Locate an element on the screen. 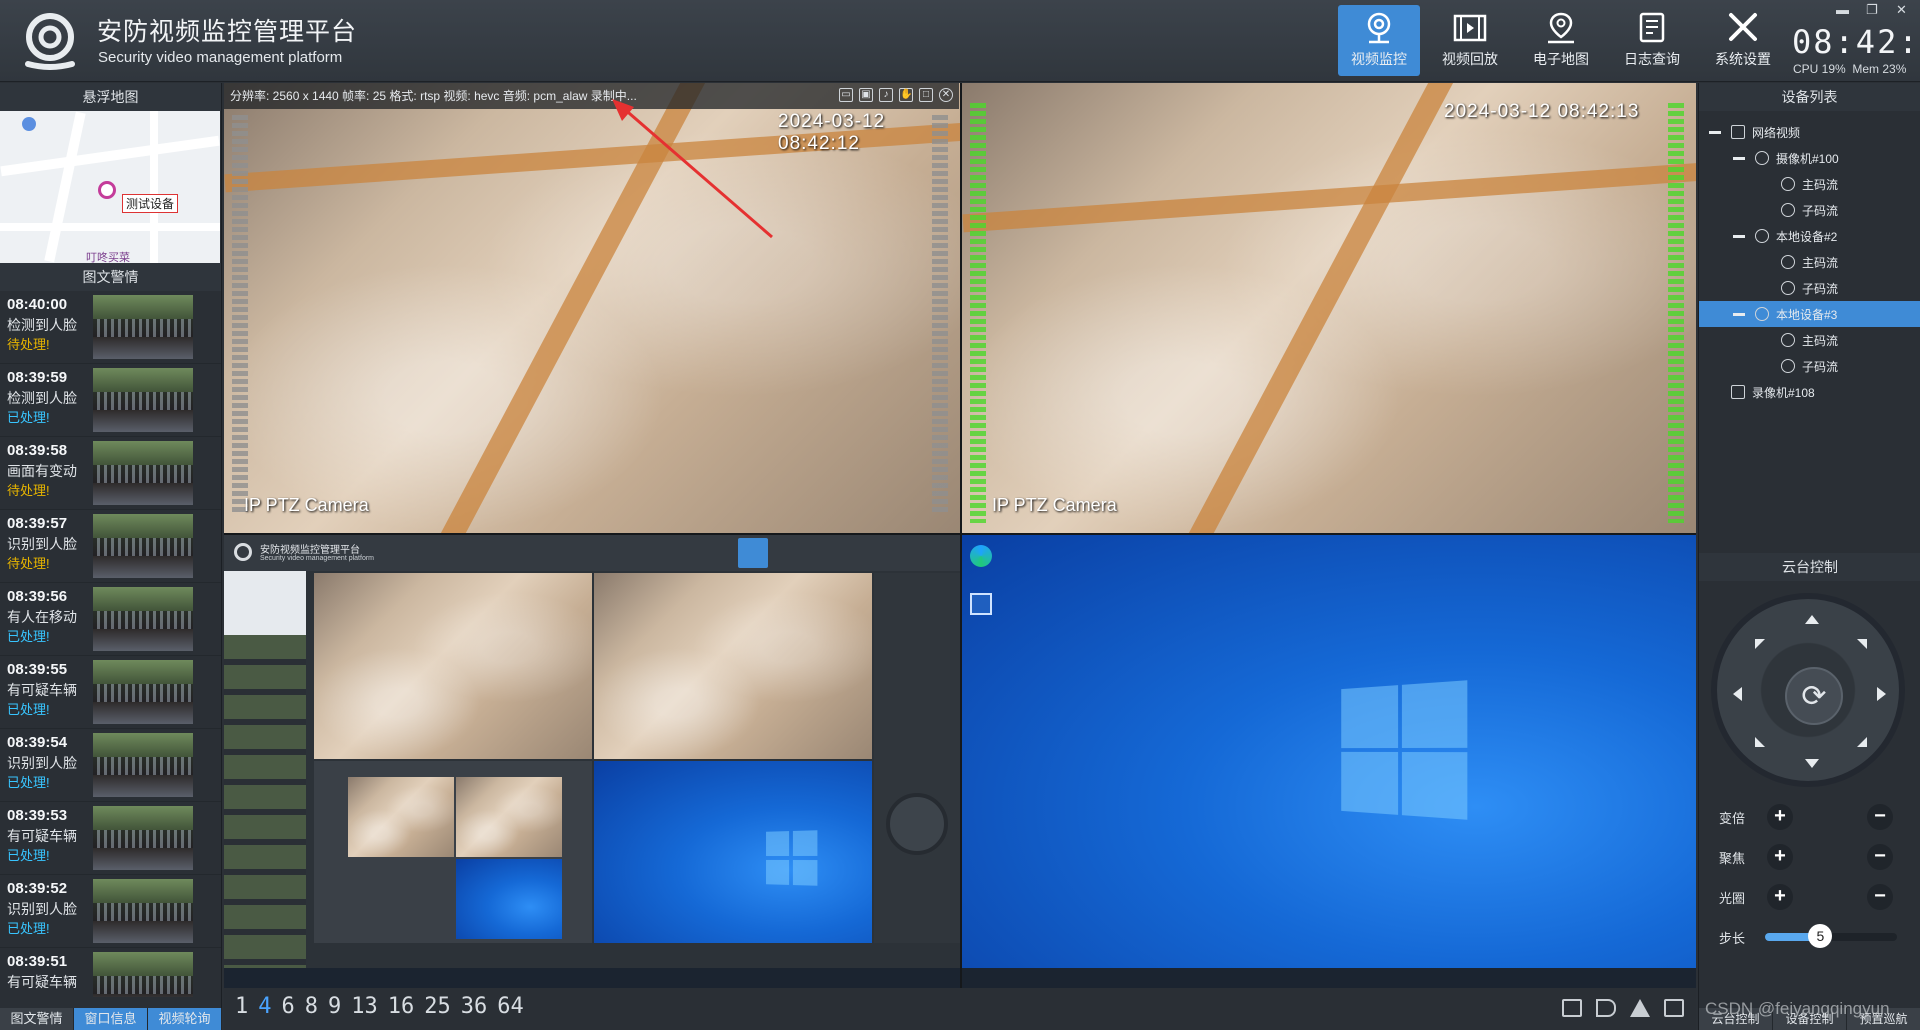 This screenshot has height=1030, width=1920. alarm-item: 08:39:57 识别到人脸 待处理! is located at coordinates (110, 546).